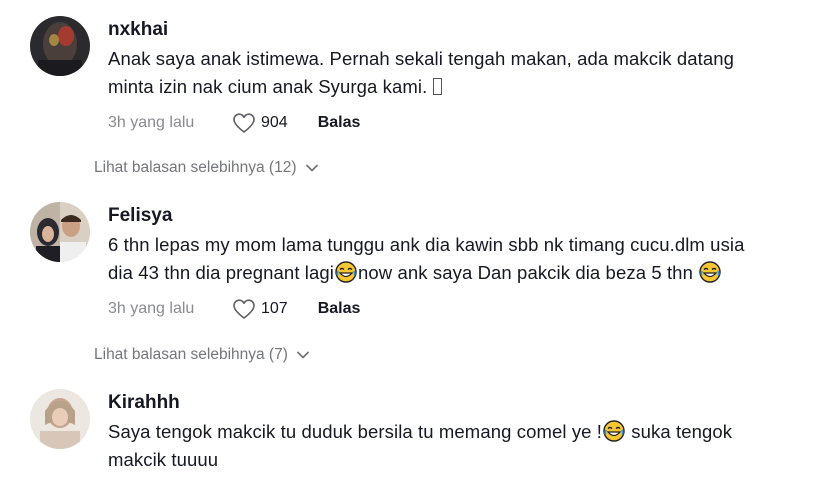  What do you see at coordinates (260, 123) in the screenshot?
I see `like-button: 904` at bounding box center [260, 123].